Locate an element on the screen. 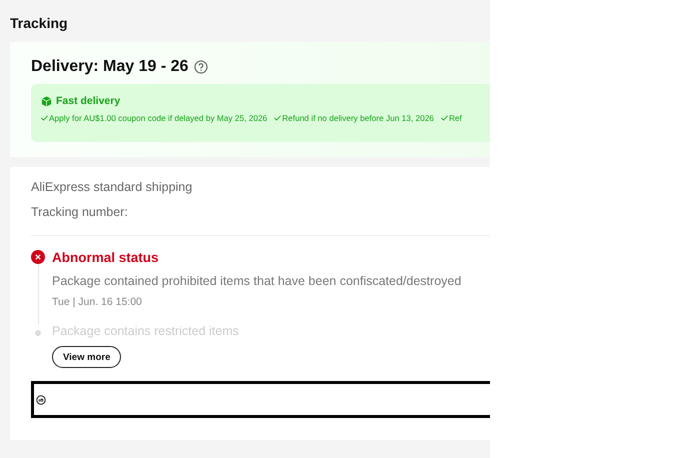  tracking-number-label: Tracking number: is located at coordinates (80, 213).